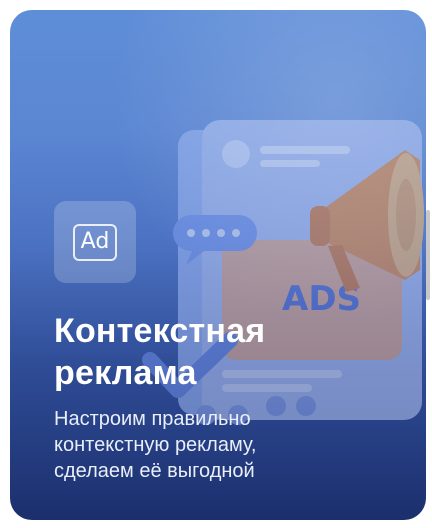 The image size is (432, 528). Describe the element at coordinates (428, 255) in the screenshot. I see `scrollbar` at that location.